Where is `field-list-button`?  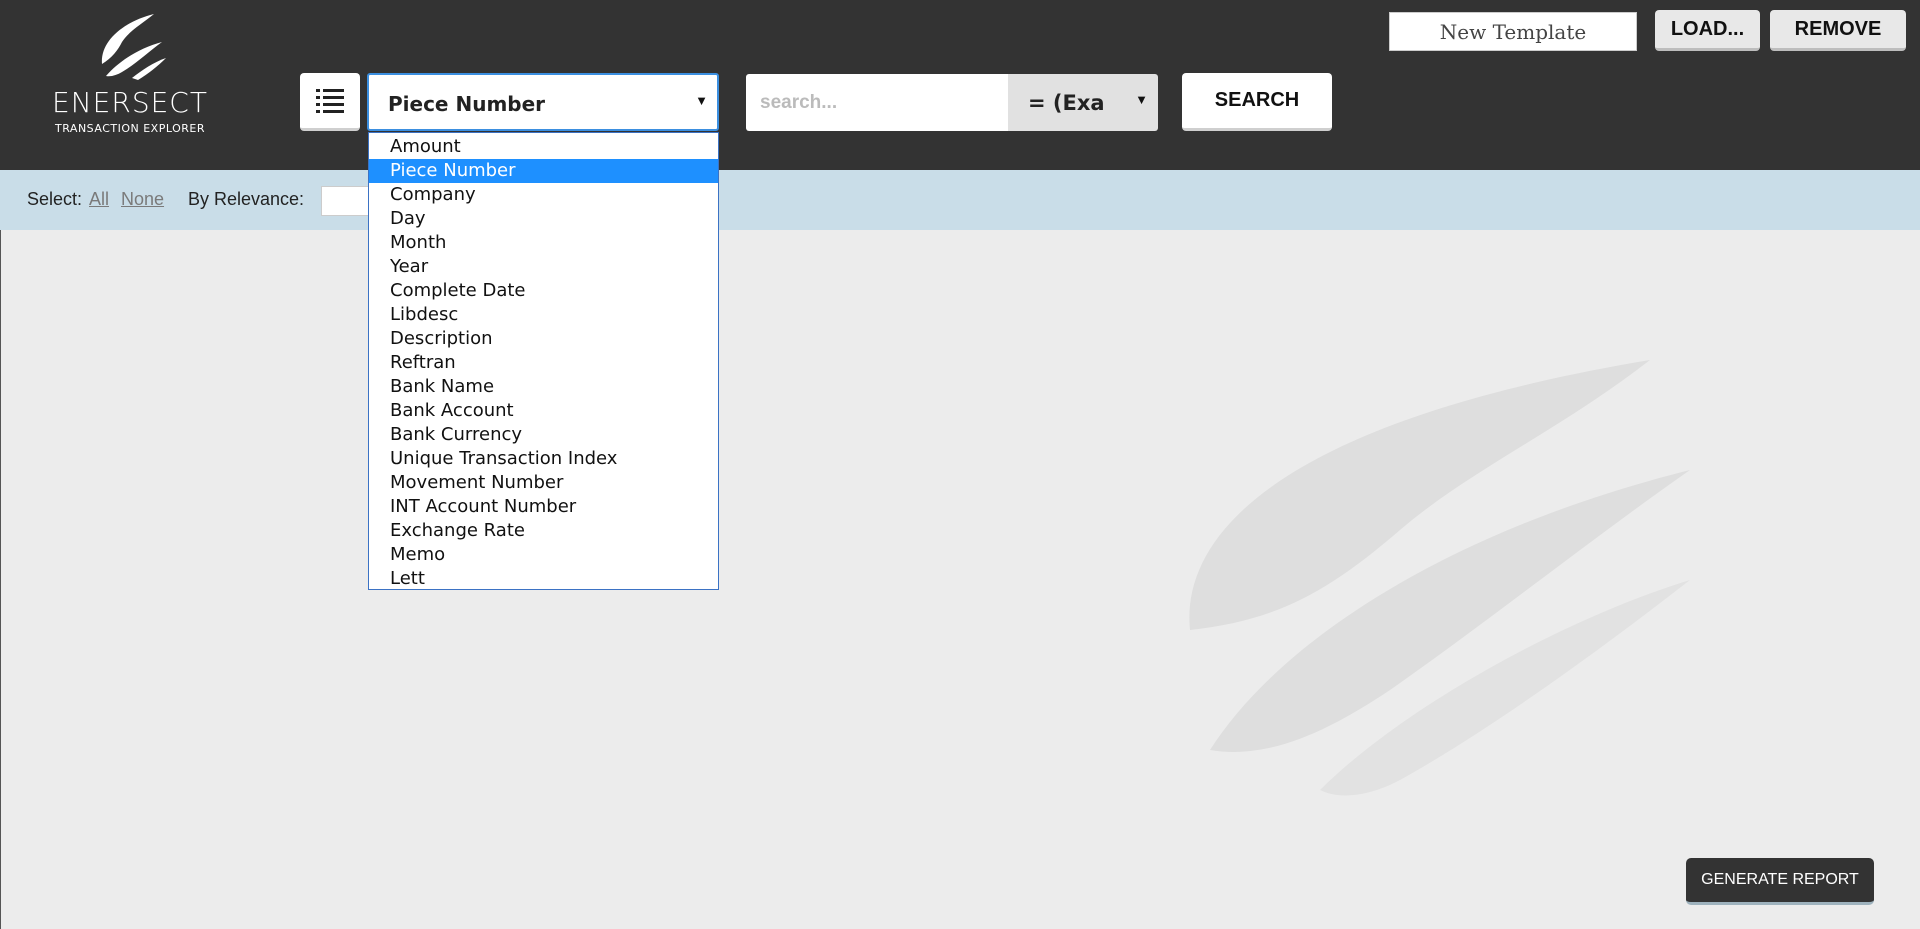
field-list-button is located at coordinates (330, 102).